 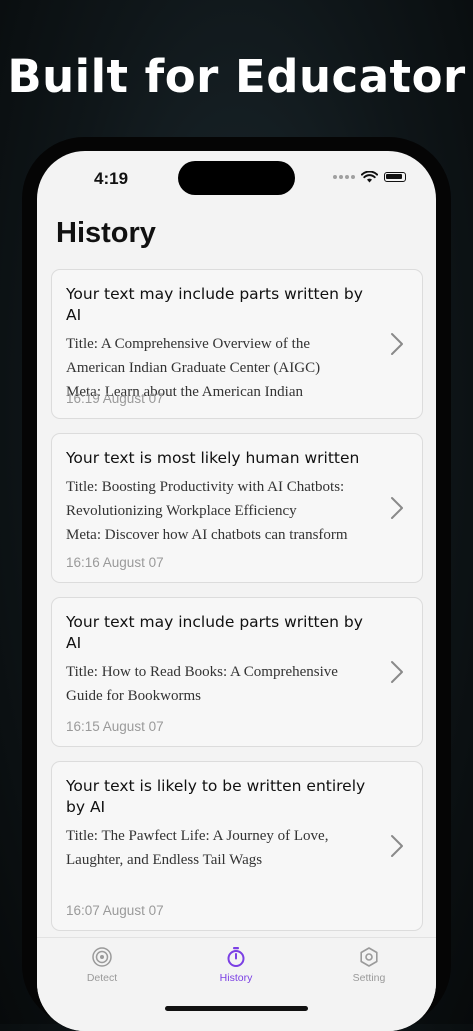 I want to click on radar-icon, so click(x=102, y=957).